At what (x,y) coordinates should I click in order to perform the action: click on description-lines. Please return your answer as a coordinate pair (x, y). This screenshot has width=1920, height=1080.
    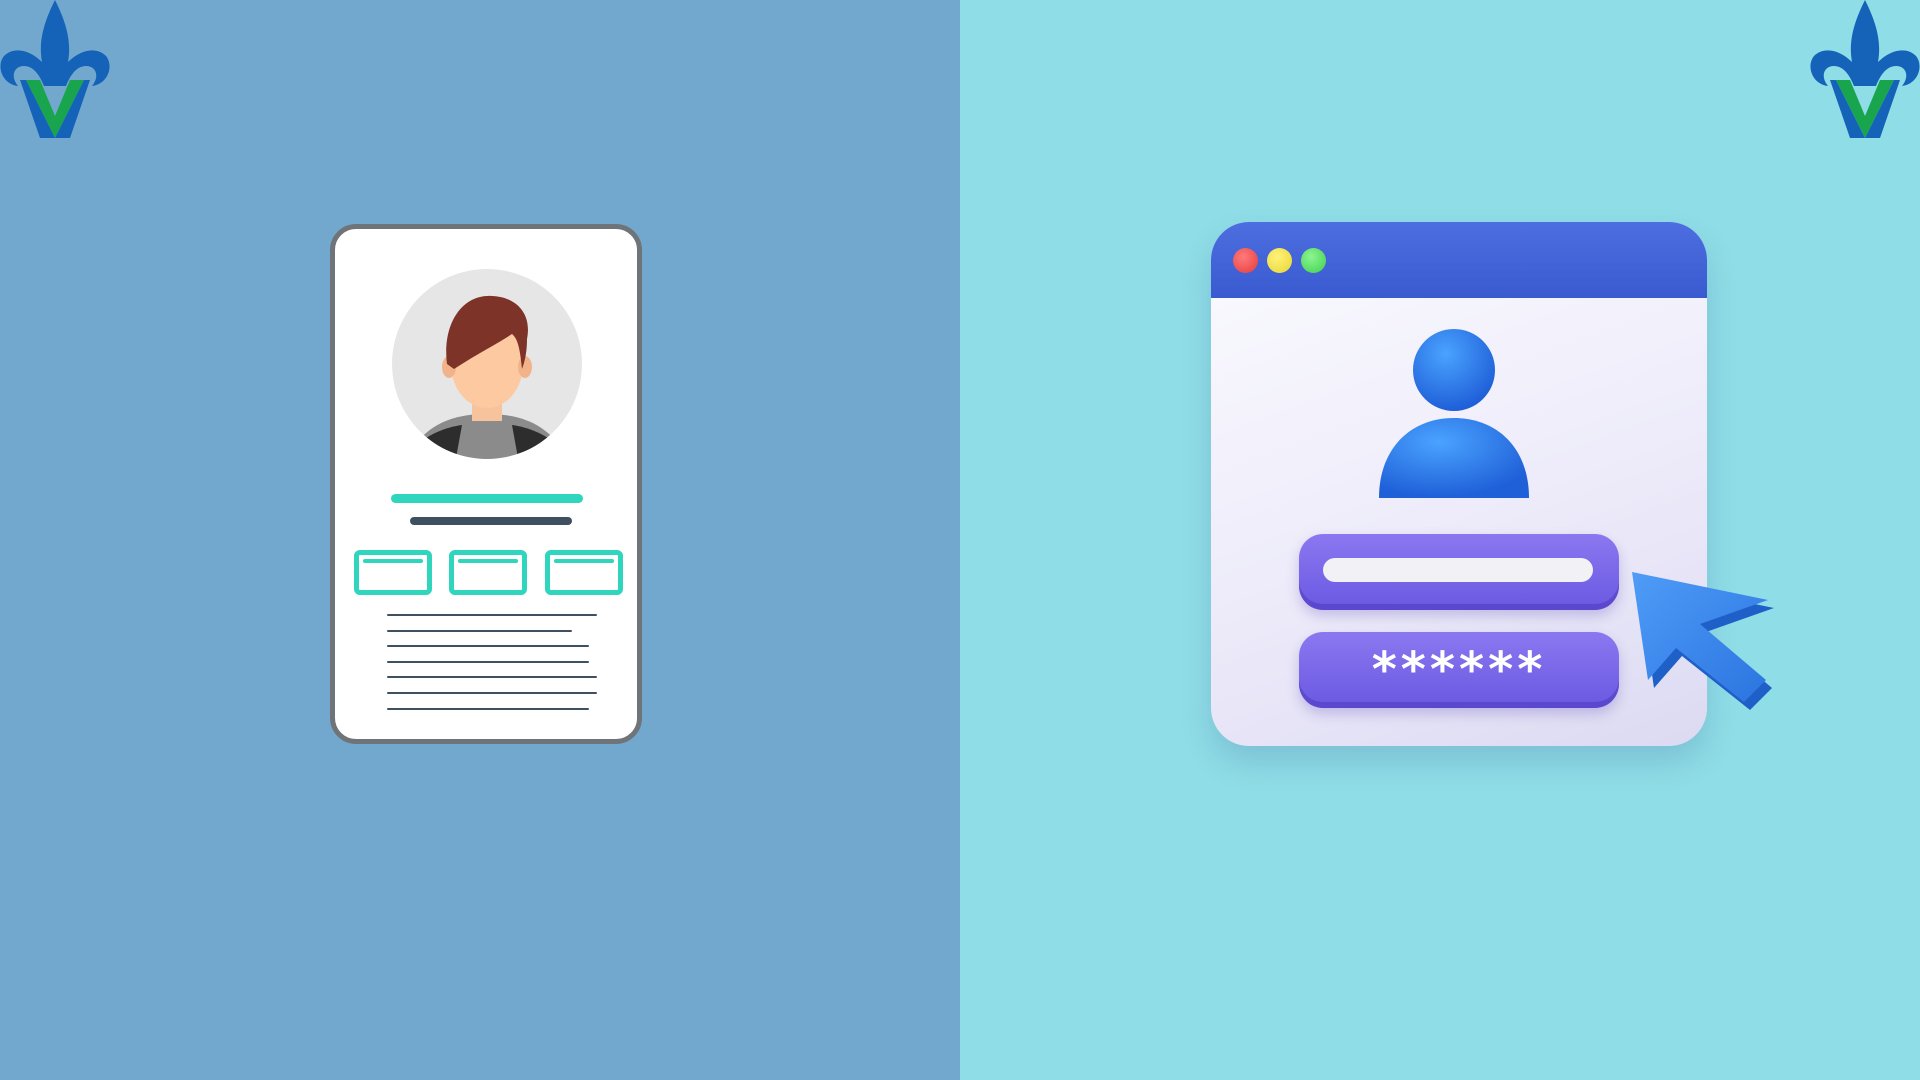
    Looking at the image, I should click on (492, 668).